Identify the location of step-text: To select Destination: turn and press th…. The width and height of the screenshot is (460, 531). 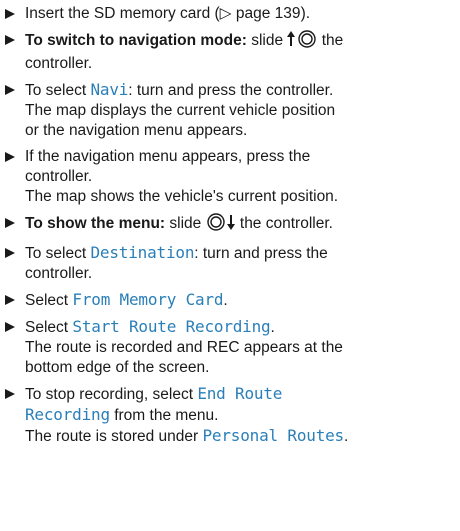
(176, 252).